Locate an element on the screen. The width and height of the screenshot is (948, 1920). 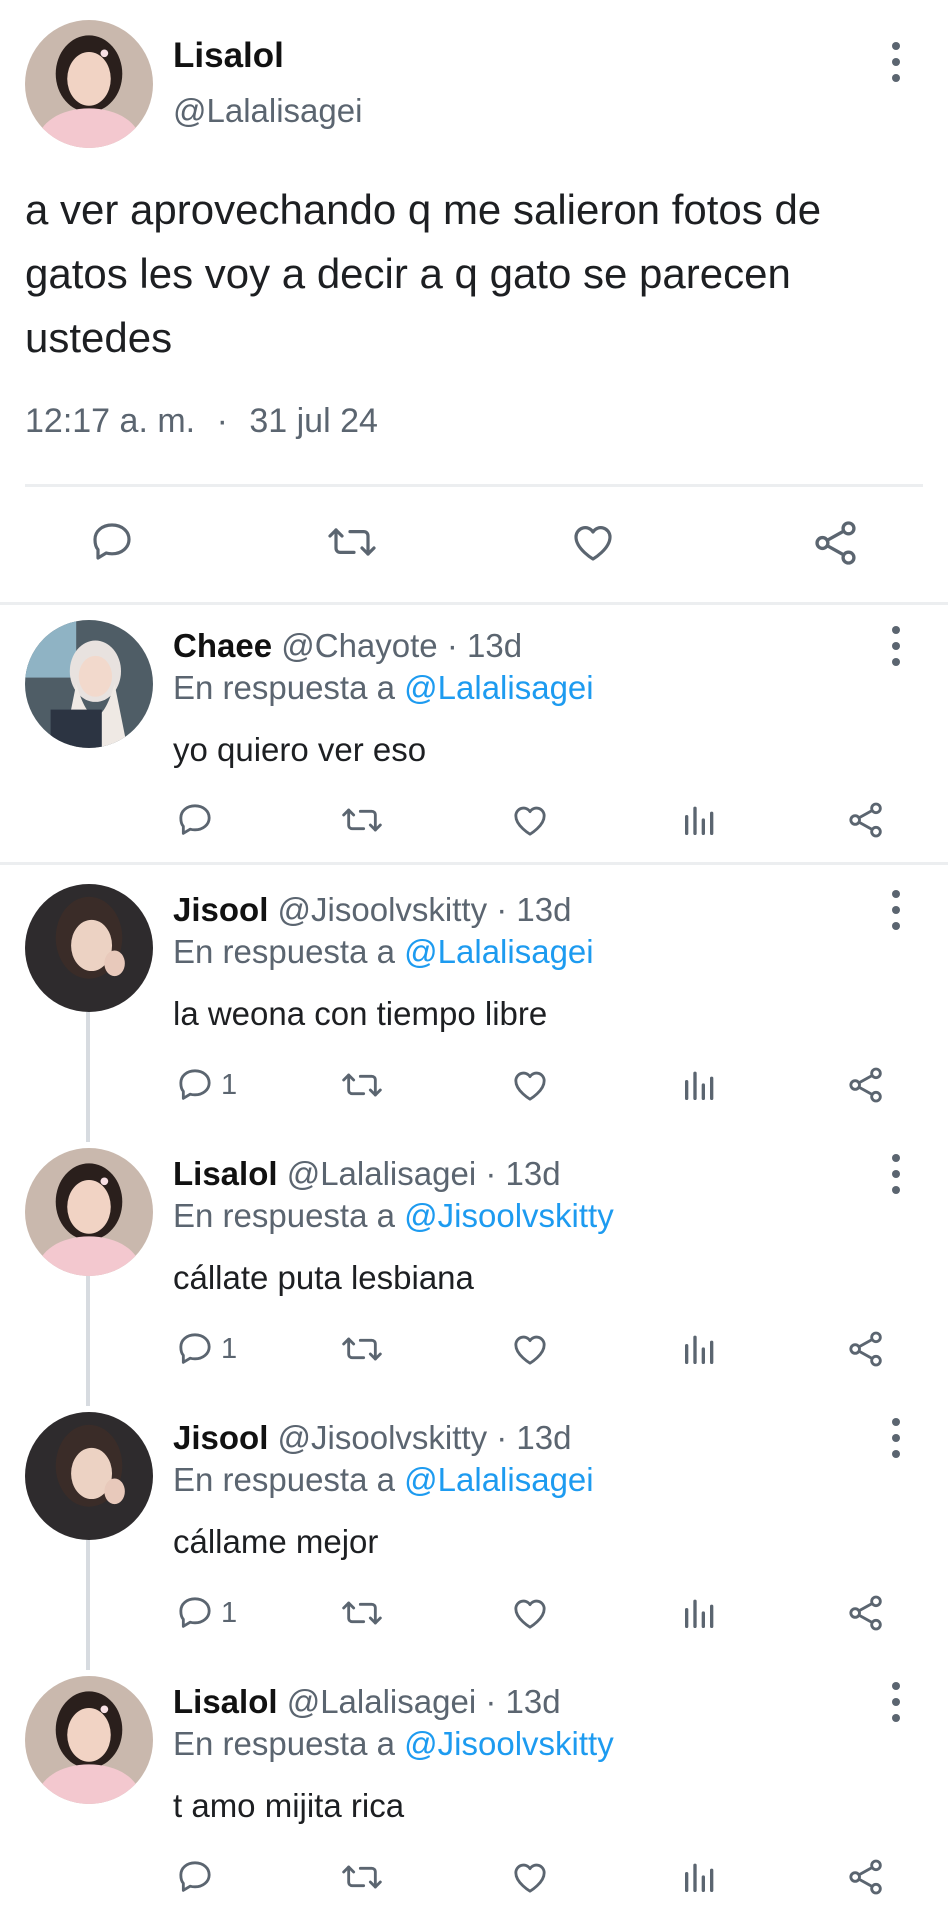
avatar-main is located at coordinates (89, 84).